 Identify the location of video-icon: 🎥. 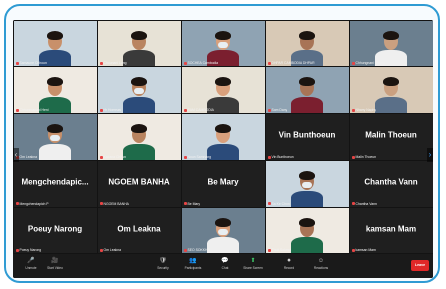
(55, 261).